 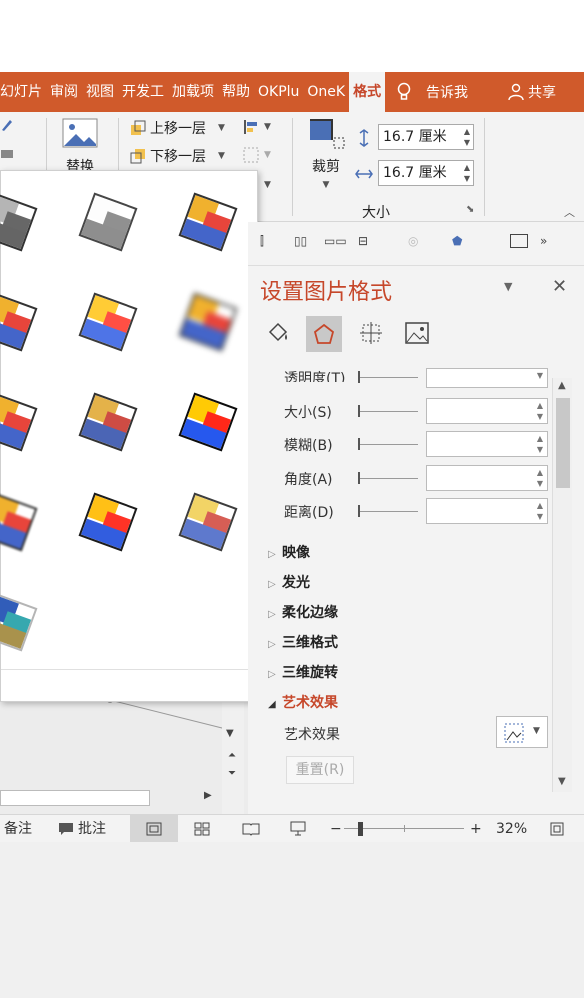 What do you see at coordinates (532, 92) in the screenshot?
I see `share-button: 共享` at bounding box center [532, 92].